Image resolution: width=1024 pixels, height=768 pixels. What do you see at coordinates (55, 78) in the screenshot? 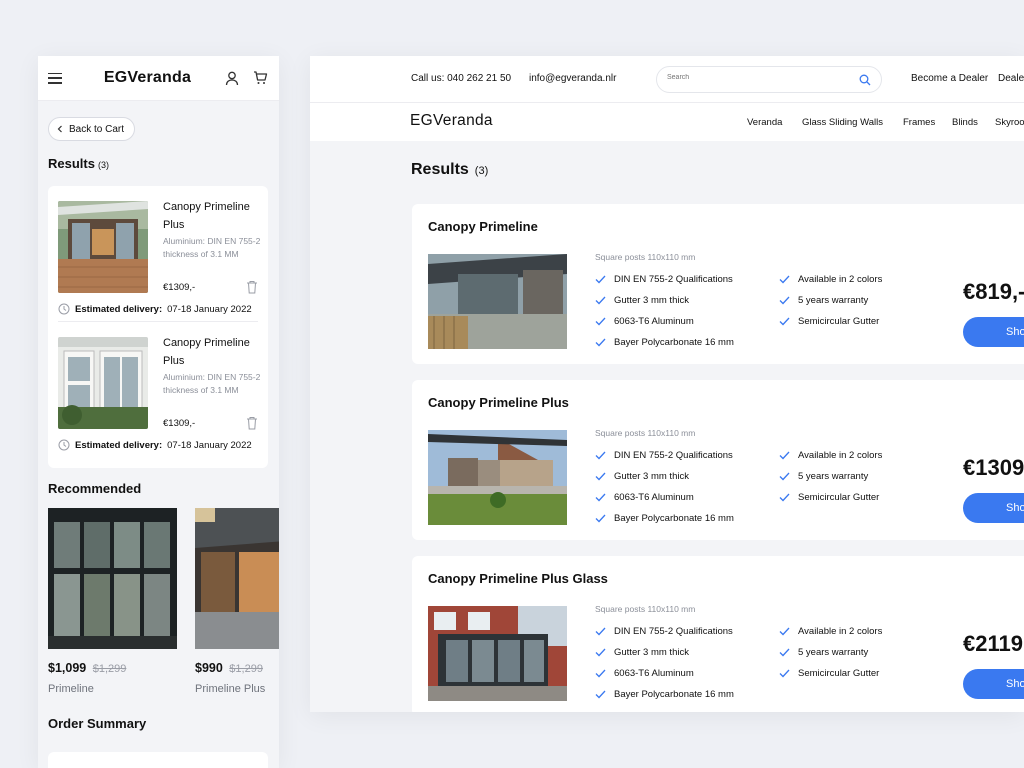
I see `menu-icon` at bounding box center [55, 78].